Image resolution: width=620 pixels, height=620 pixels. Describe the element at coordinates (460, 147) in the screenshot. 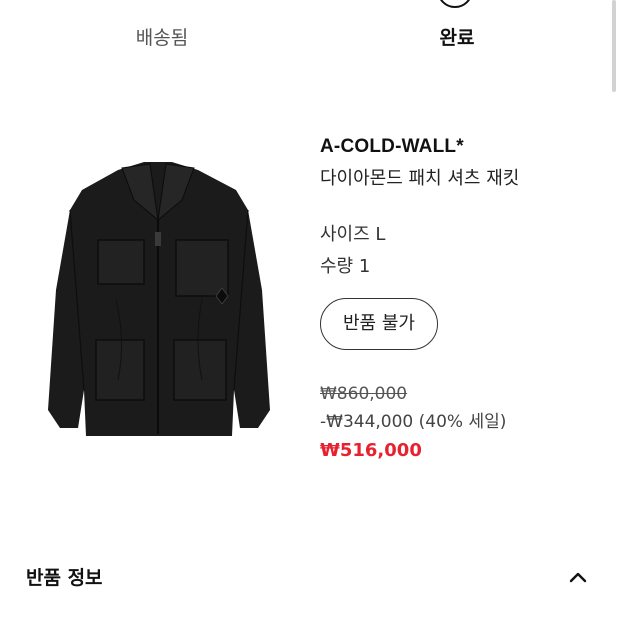

I see `brand-name: A-COLD-WALL*` at that location.